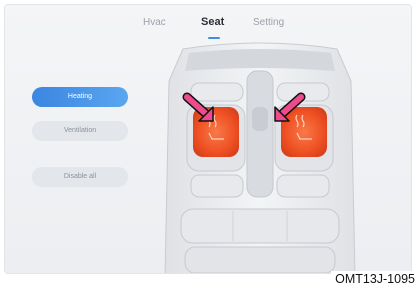 The width and height of the screenshot is (419, 288). I want to click on ventilation-button: Ventilation, so click(80, 131).